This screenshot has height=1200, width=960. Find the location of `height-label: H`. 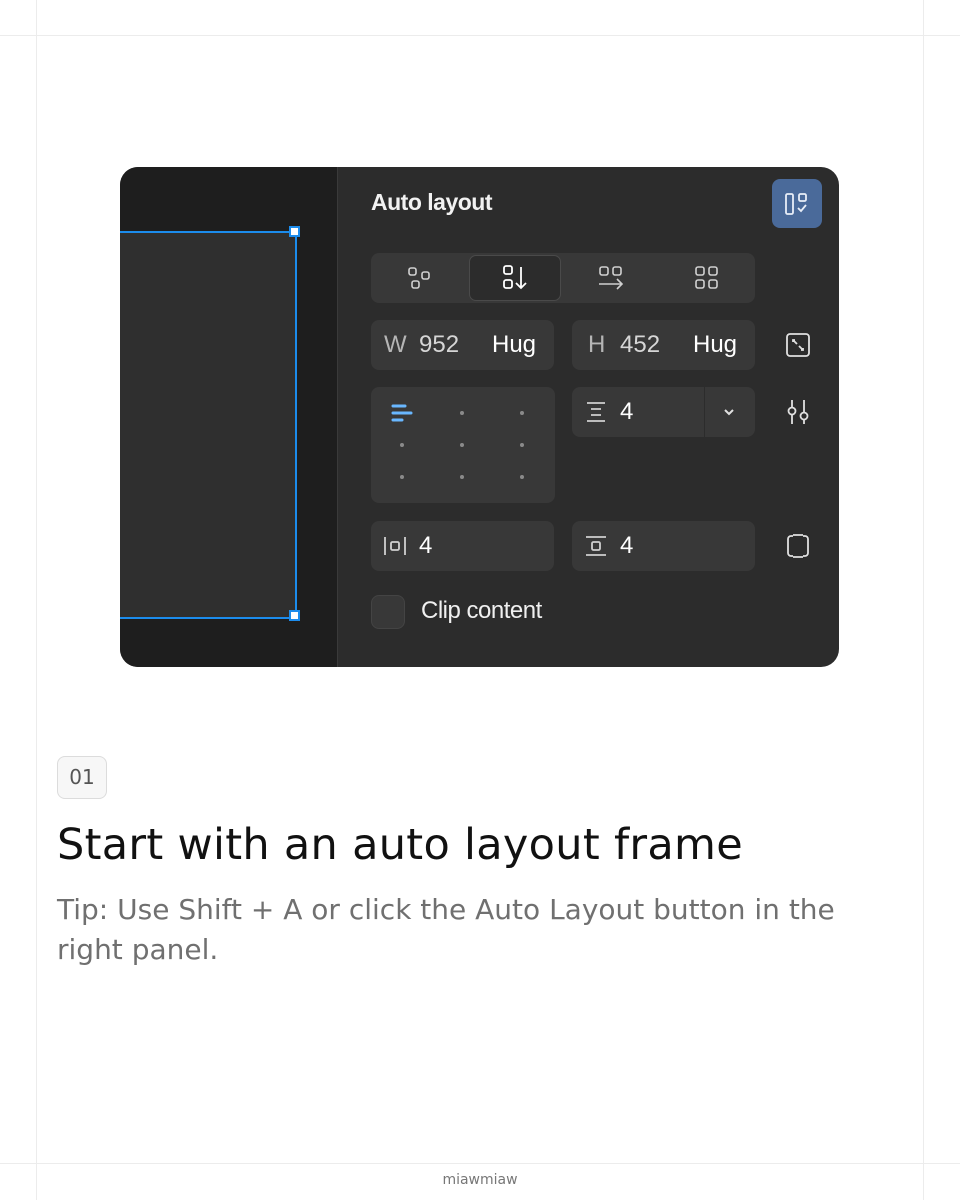

height-label: H is located at coordinates (597, 344).